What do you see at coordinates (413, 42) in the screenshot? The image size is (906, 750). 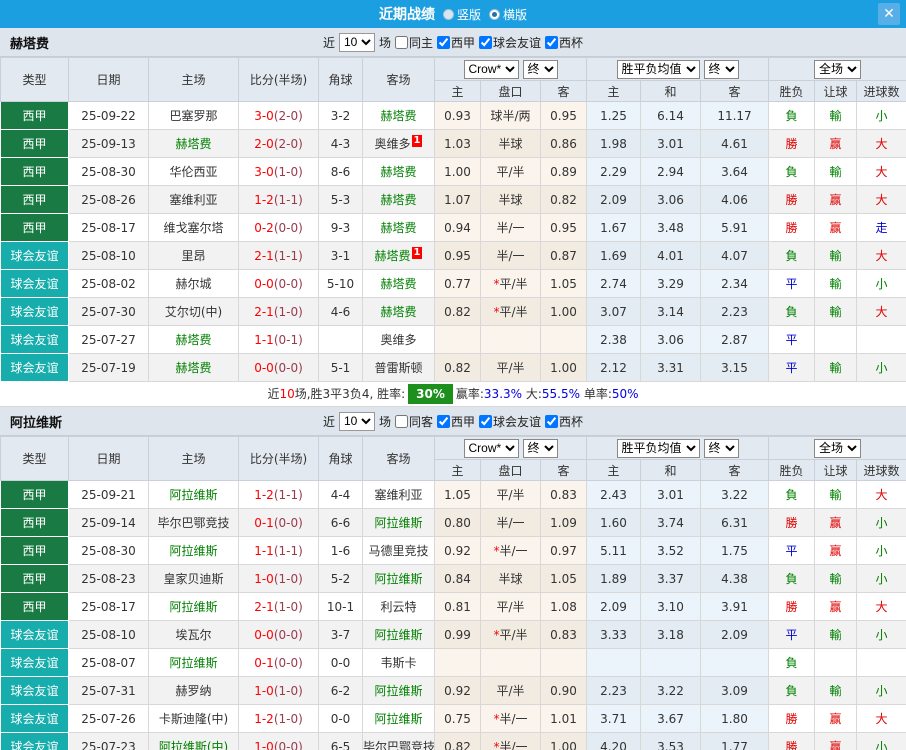 I see `same-venue-checkbox: 同主` at bounding box center [413, 42].